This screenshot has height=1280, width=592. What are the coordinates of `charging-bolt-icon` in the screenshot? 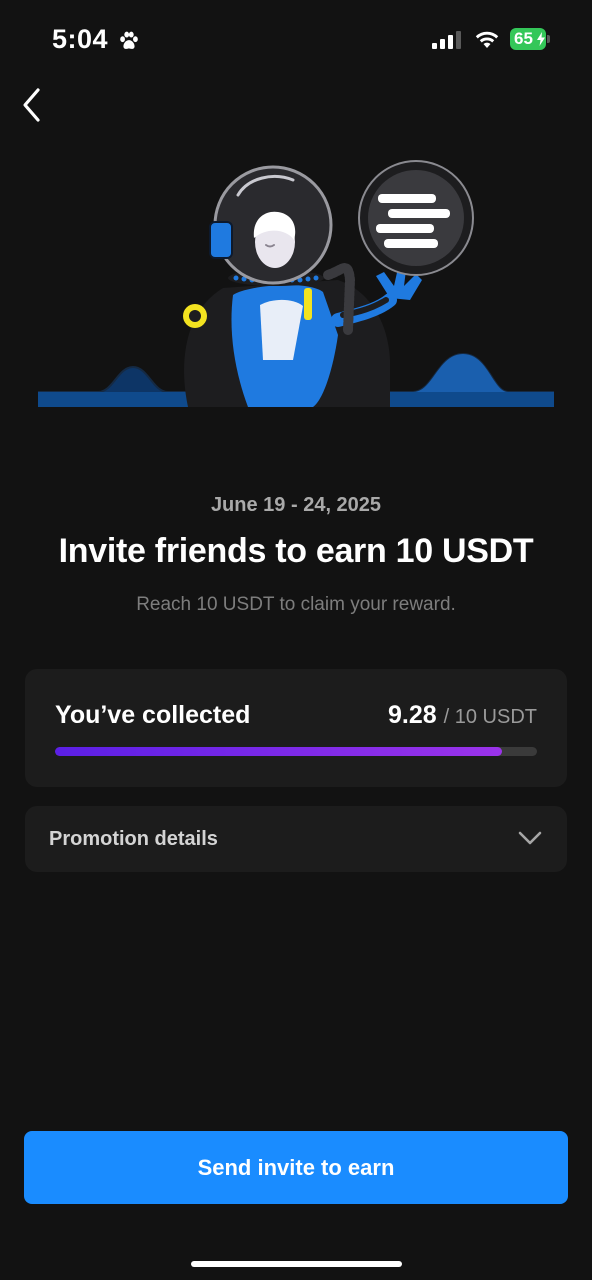 It's located at (541, 39).